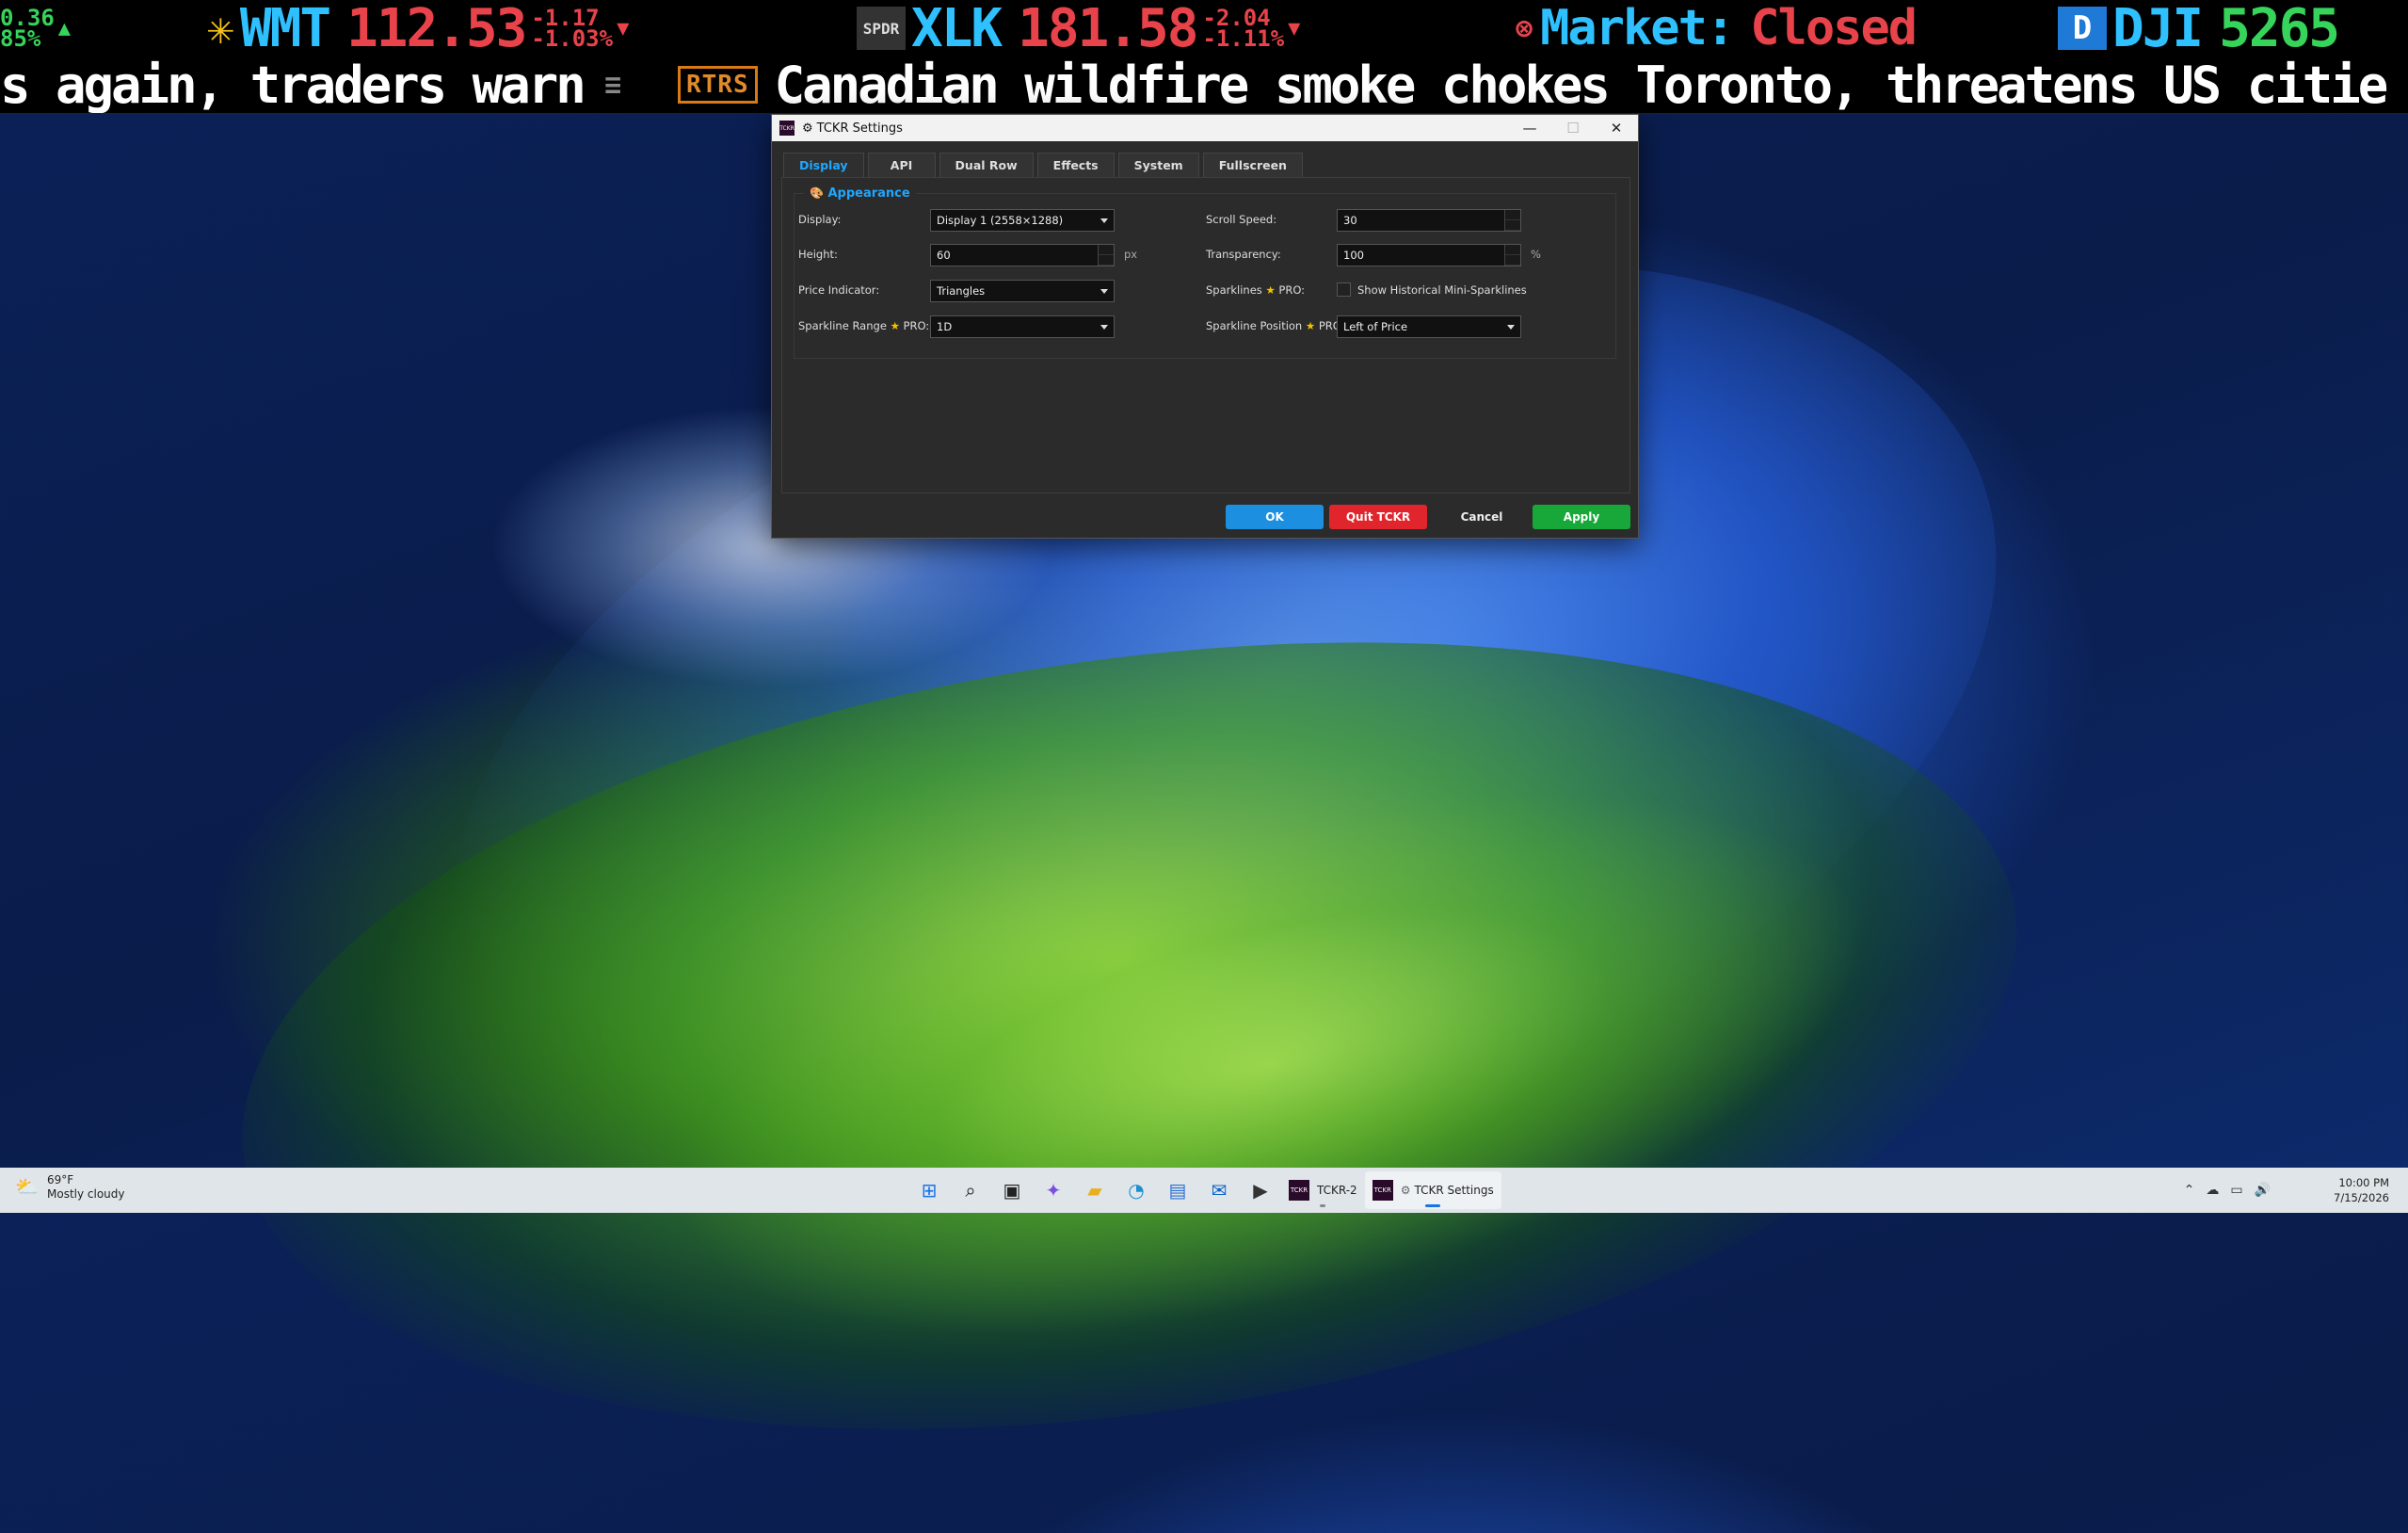 This screenshot has height=1533, width=2408. Describe the element at coordinates (1638, 28) in the screenshot. I see `market-status-label: Market:` at that location.